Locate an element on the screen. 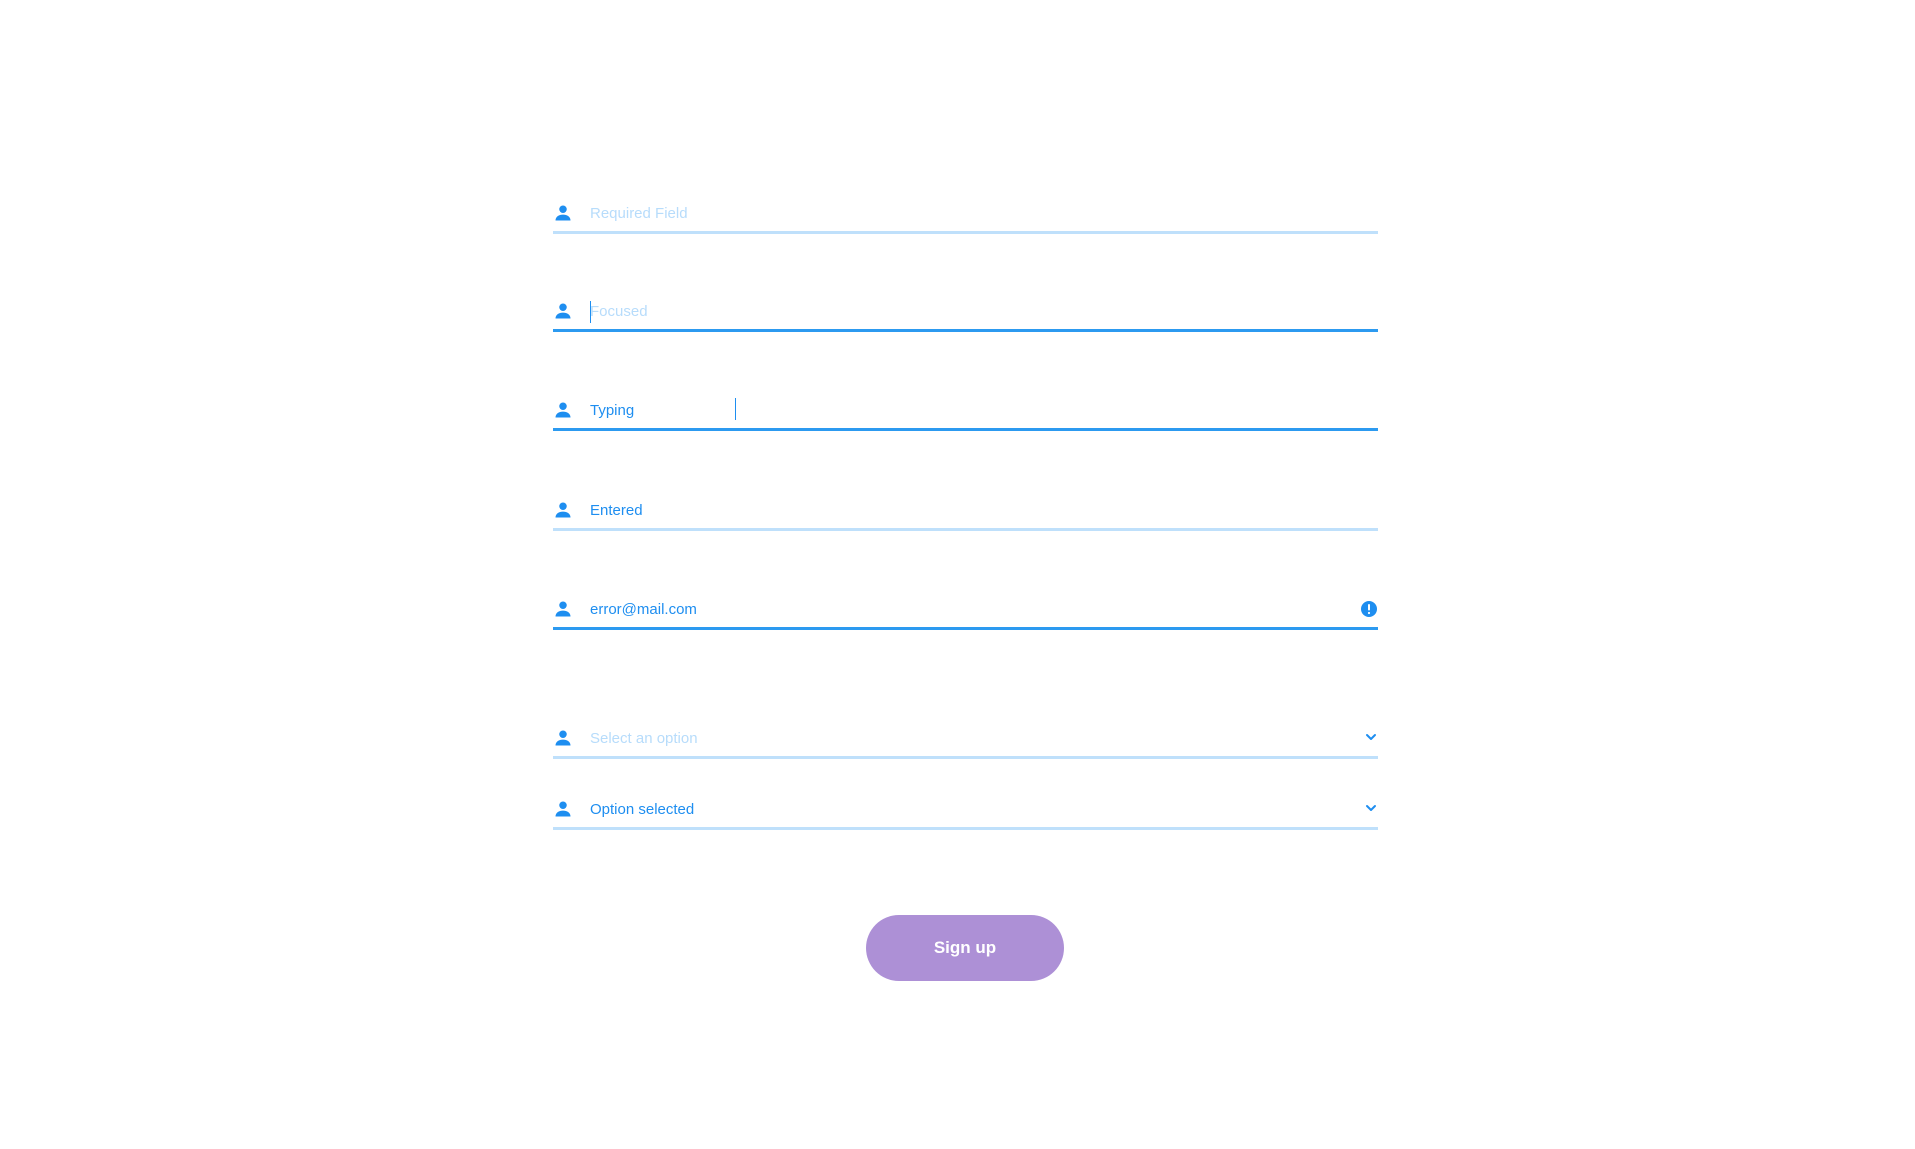 The width and height of the screenshot is (1915, 1149). entered-field-value: Entered is located at coordinates (616, 510).